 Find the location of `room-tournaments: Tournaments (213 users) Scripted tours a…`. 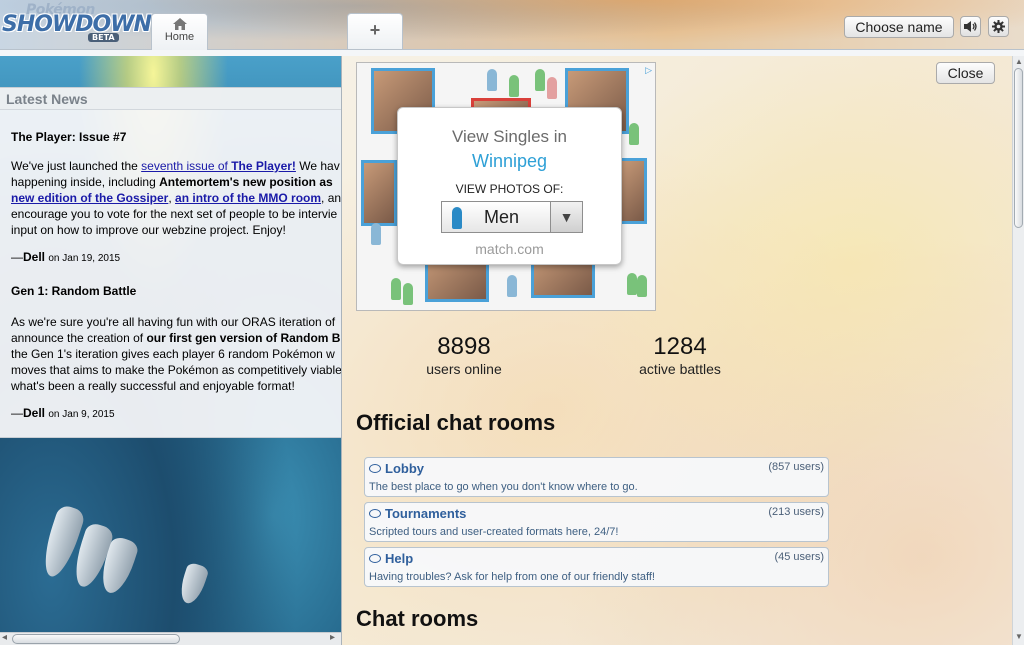

room-tournaments: Tournaments (213 users) Scripted tours a… is located at coordinates (596, 522).